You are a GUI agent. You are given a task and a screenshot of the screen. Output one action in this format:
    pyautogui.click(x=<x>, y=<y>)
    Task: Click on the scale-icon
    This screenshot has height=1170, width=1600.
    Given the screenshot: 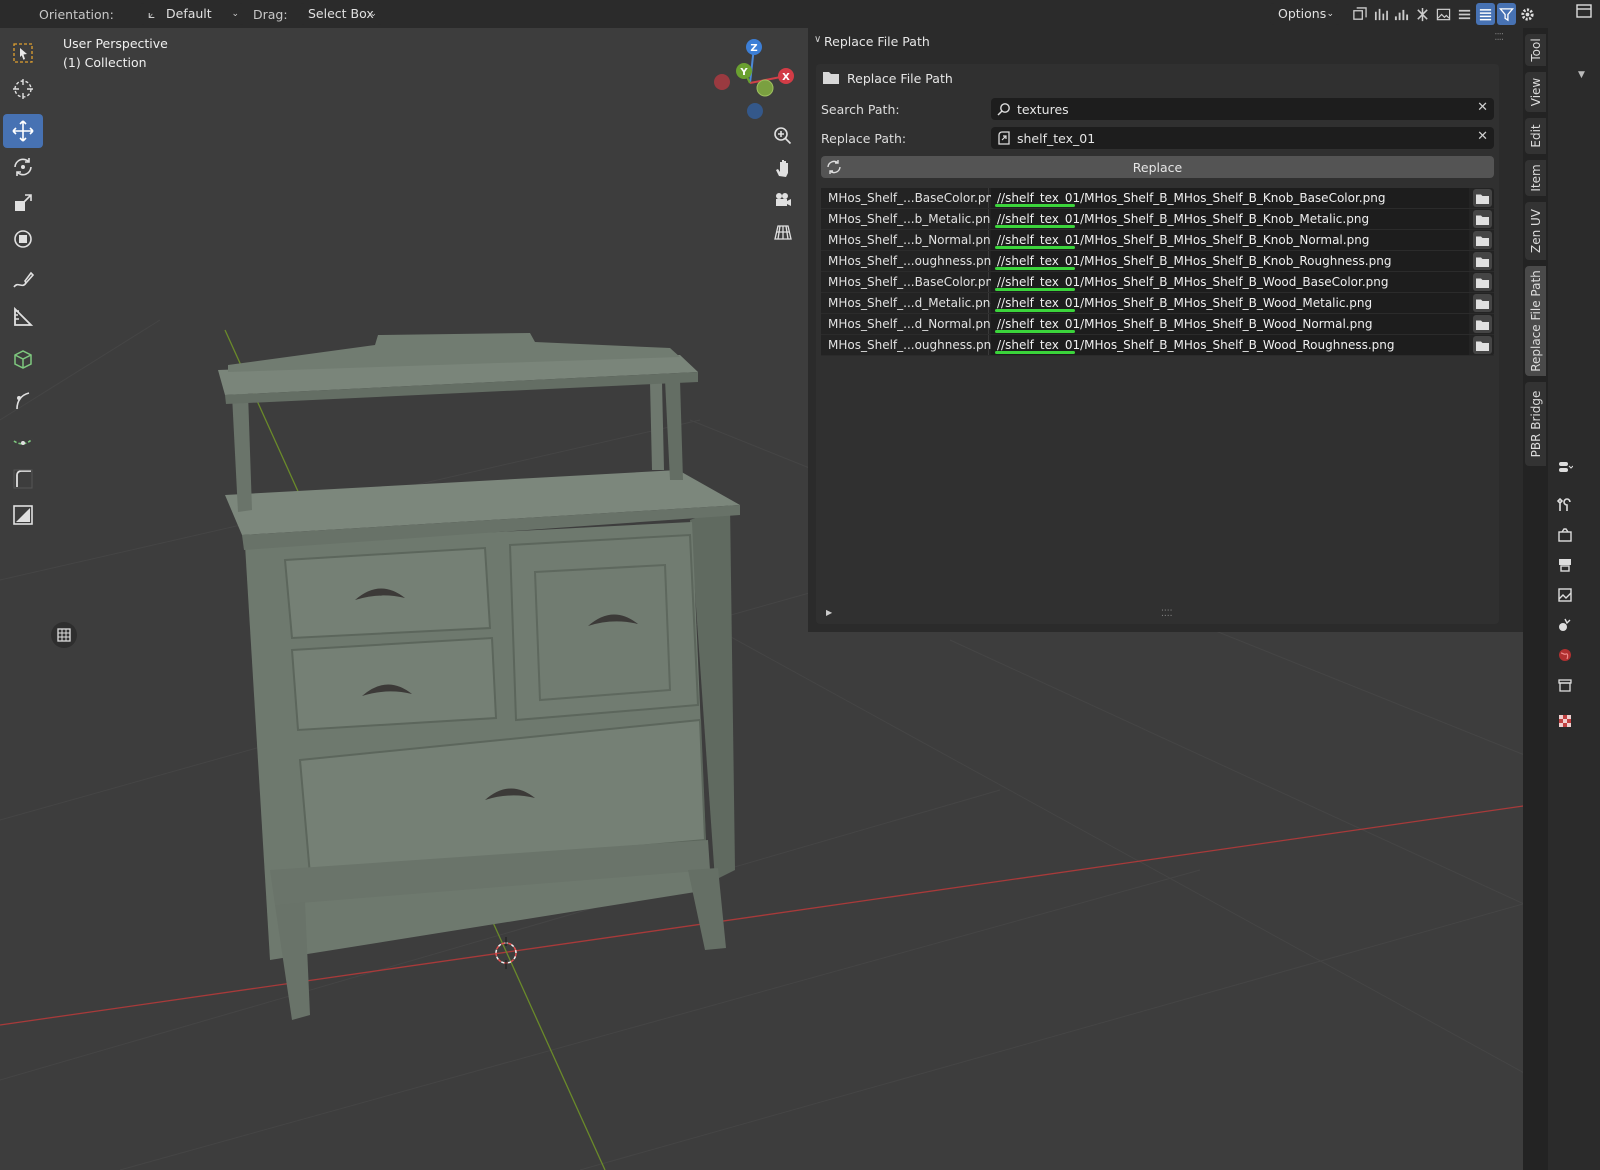 What is the action you would take?
    pyautogui.click(x=23, y=203)
    